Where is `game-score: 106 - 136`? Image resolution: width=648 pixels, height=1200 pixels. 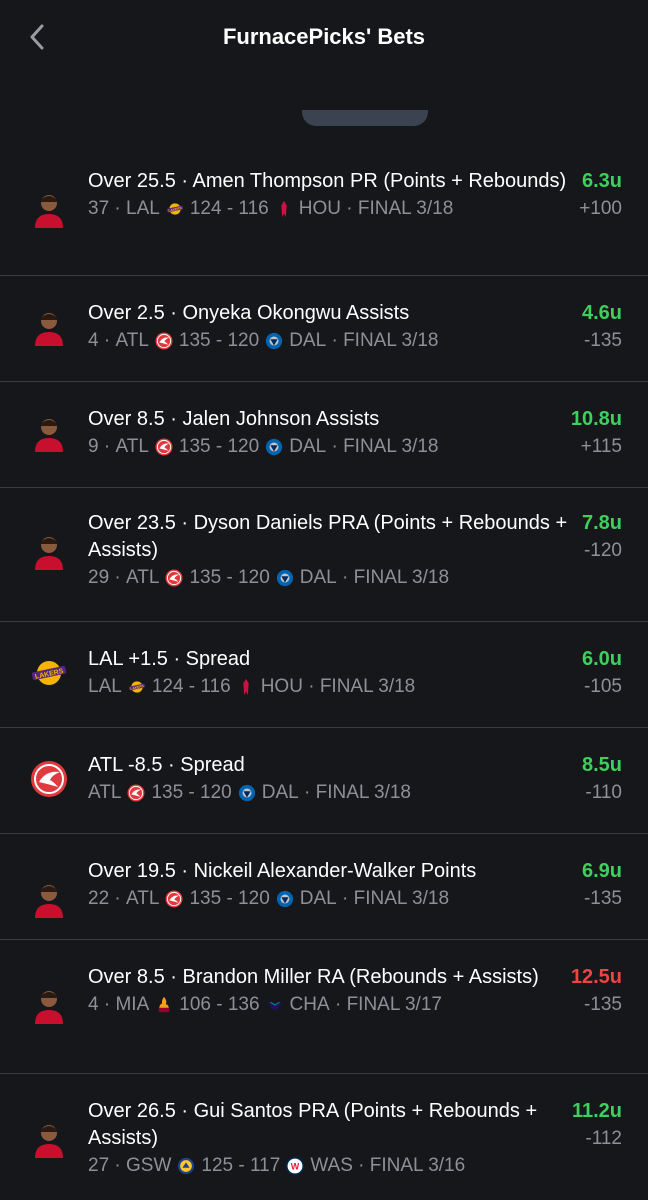
game-score: 106 - 136 is located at coordinates (219, 1004).